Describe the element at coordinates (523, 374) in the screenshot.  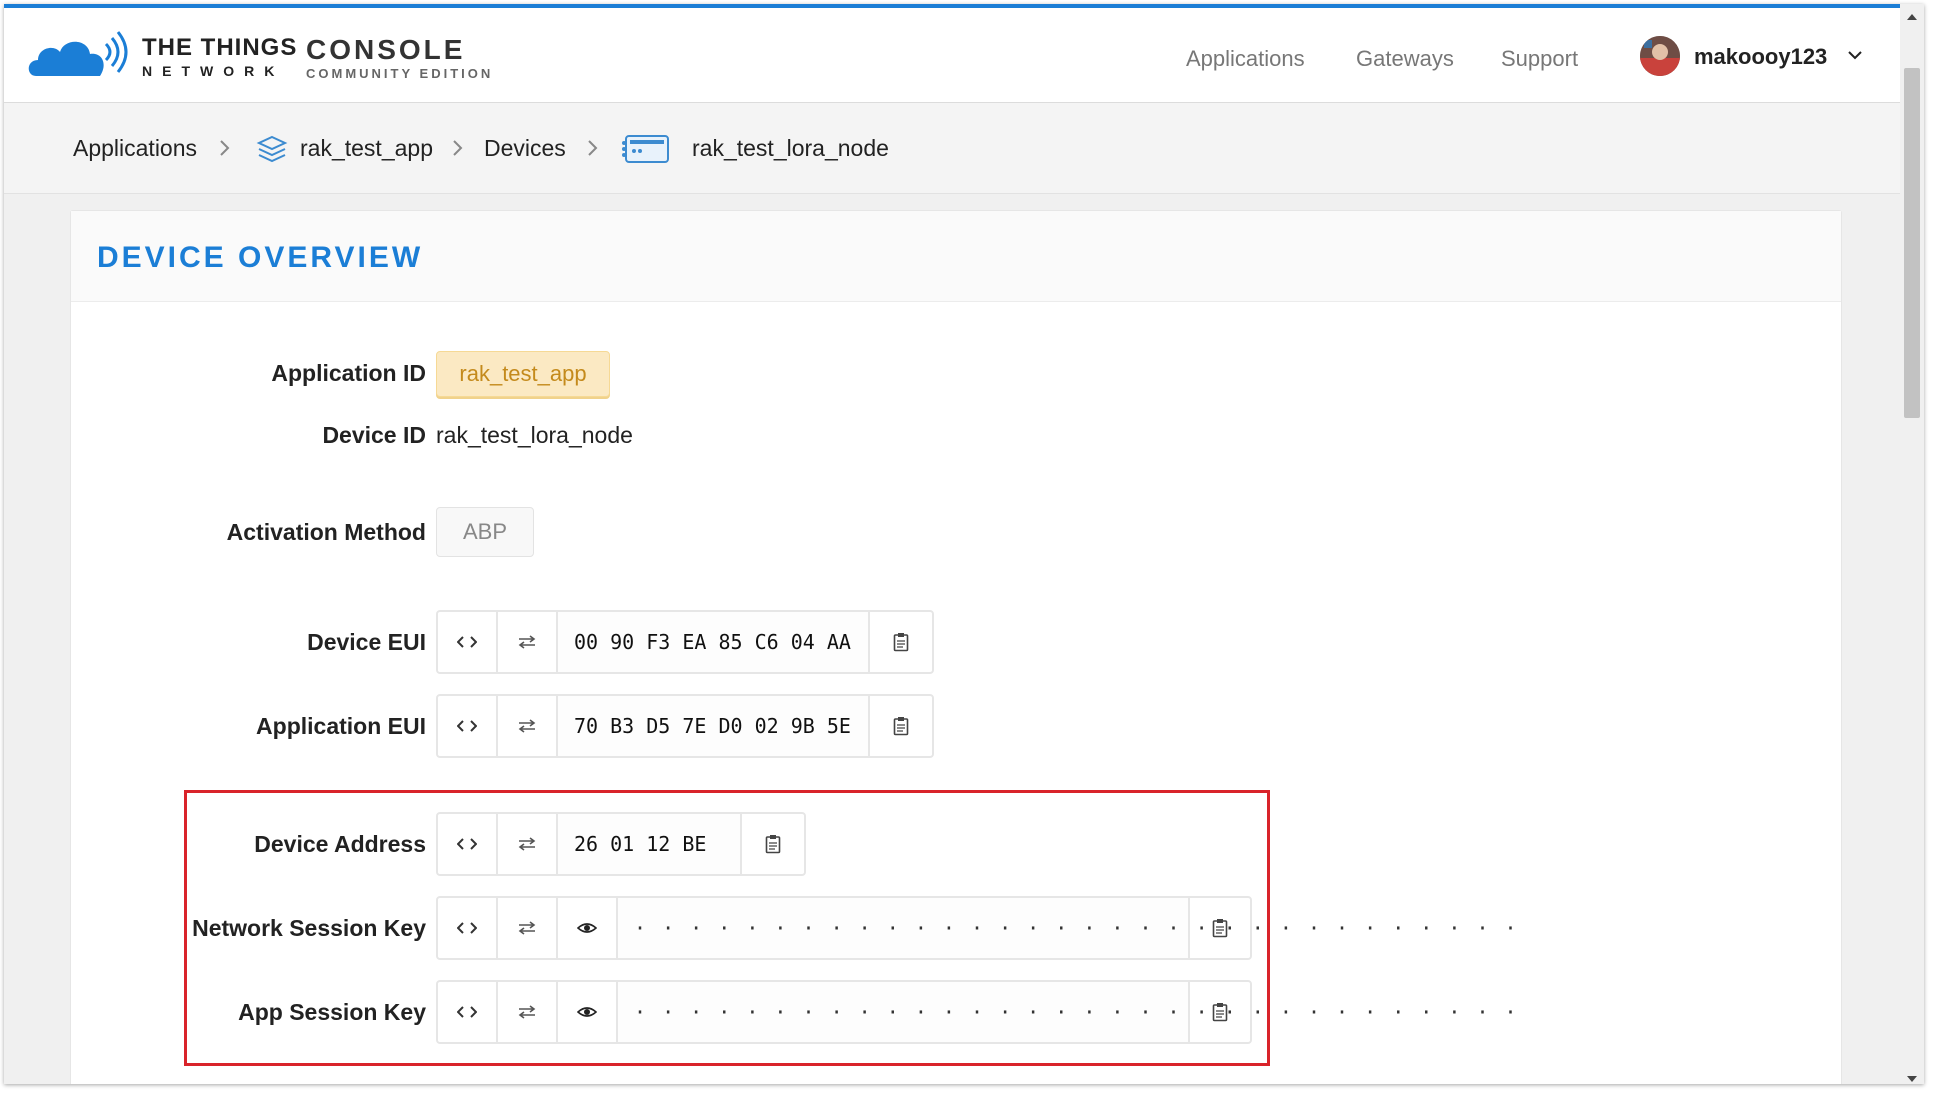
I see `application-id-tag: rak_test_app` at that location.